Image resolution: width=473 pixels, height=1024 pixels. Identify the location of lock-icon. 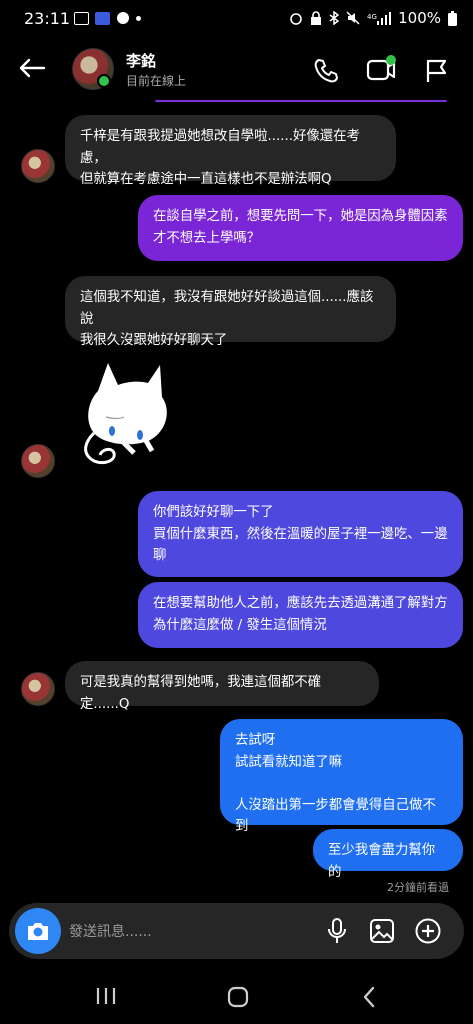
(316, 18).